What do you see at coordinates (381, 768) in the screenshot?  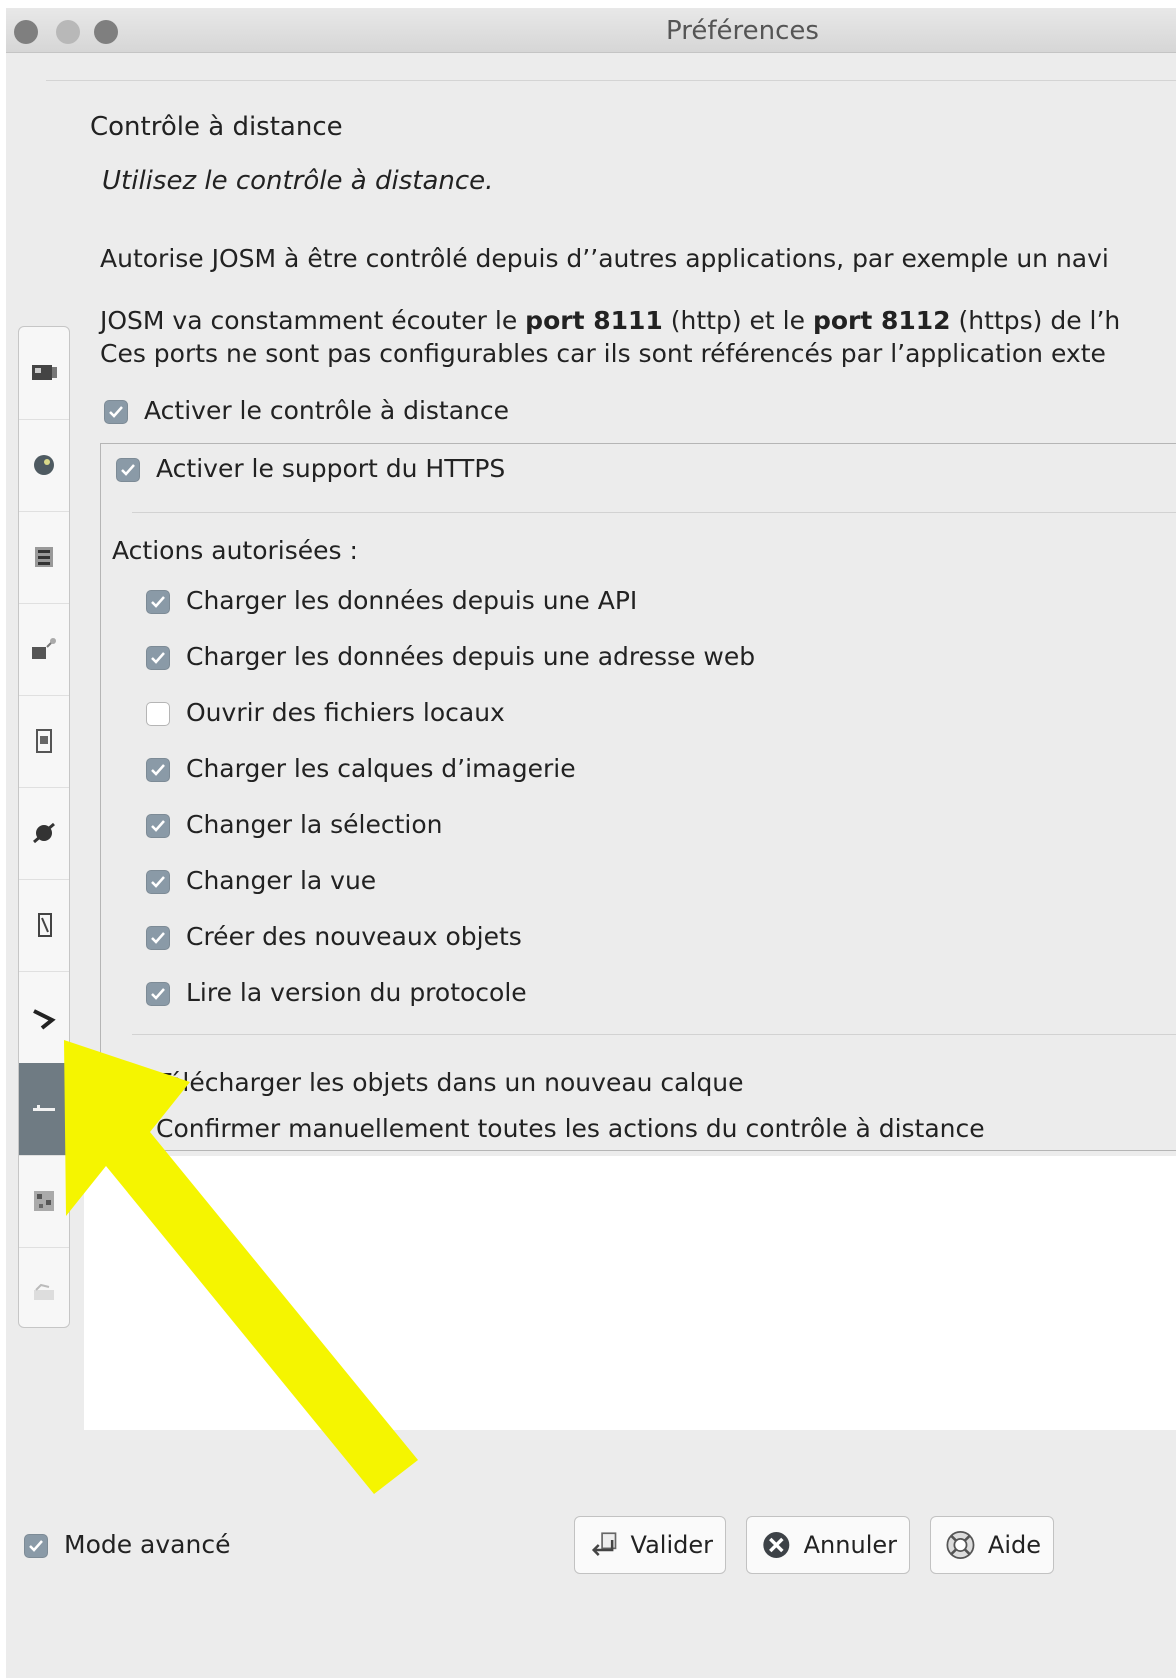 I see `action-label-load-imagery: Charger les calques d’imagerie` at bounding box center [381, 768].